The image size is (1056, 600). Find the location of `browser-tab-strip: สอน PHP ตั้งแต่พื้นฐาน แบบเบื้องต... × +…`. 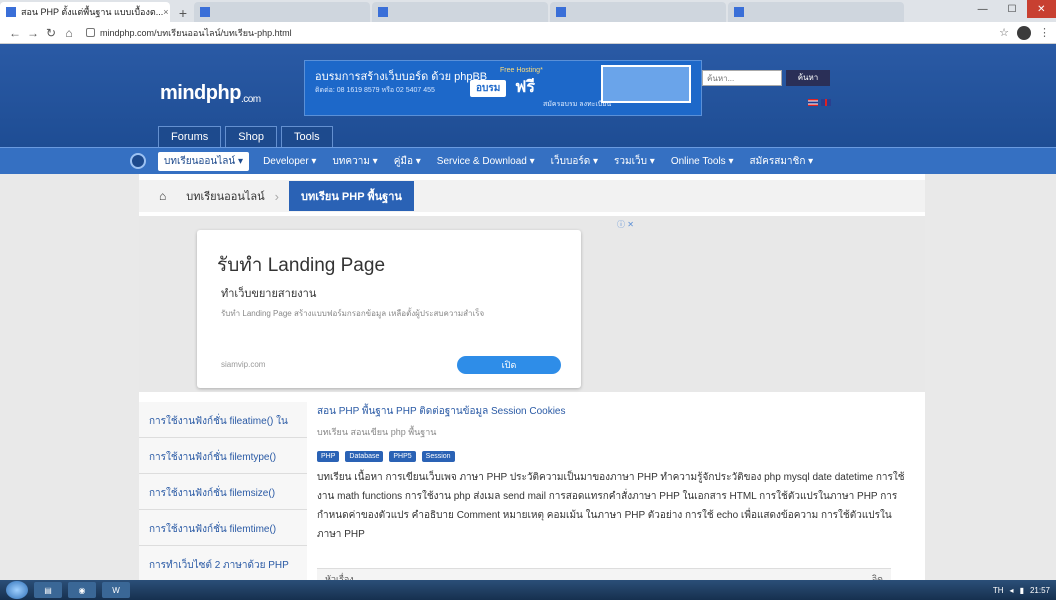

browser-tab-strip: สอน PHP ตั้งแต่พื้นฐาน แบบเบื้องต... × +… is located at coordinates (528, 11).